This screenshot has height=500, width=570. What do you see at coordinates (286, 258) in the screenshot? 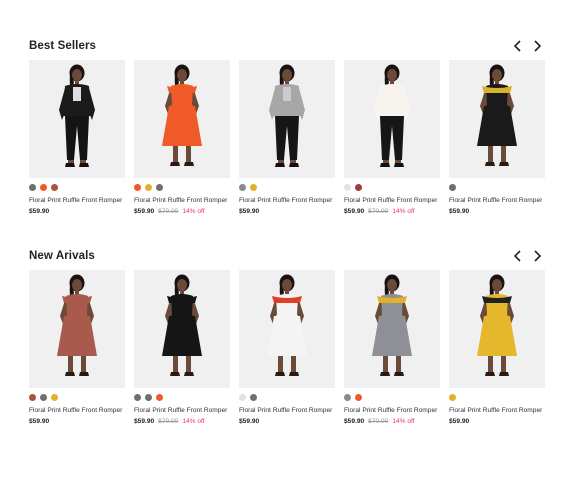
I see `section-header: New Arivals` at bounding box center [286, 258].